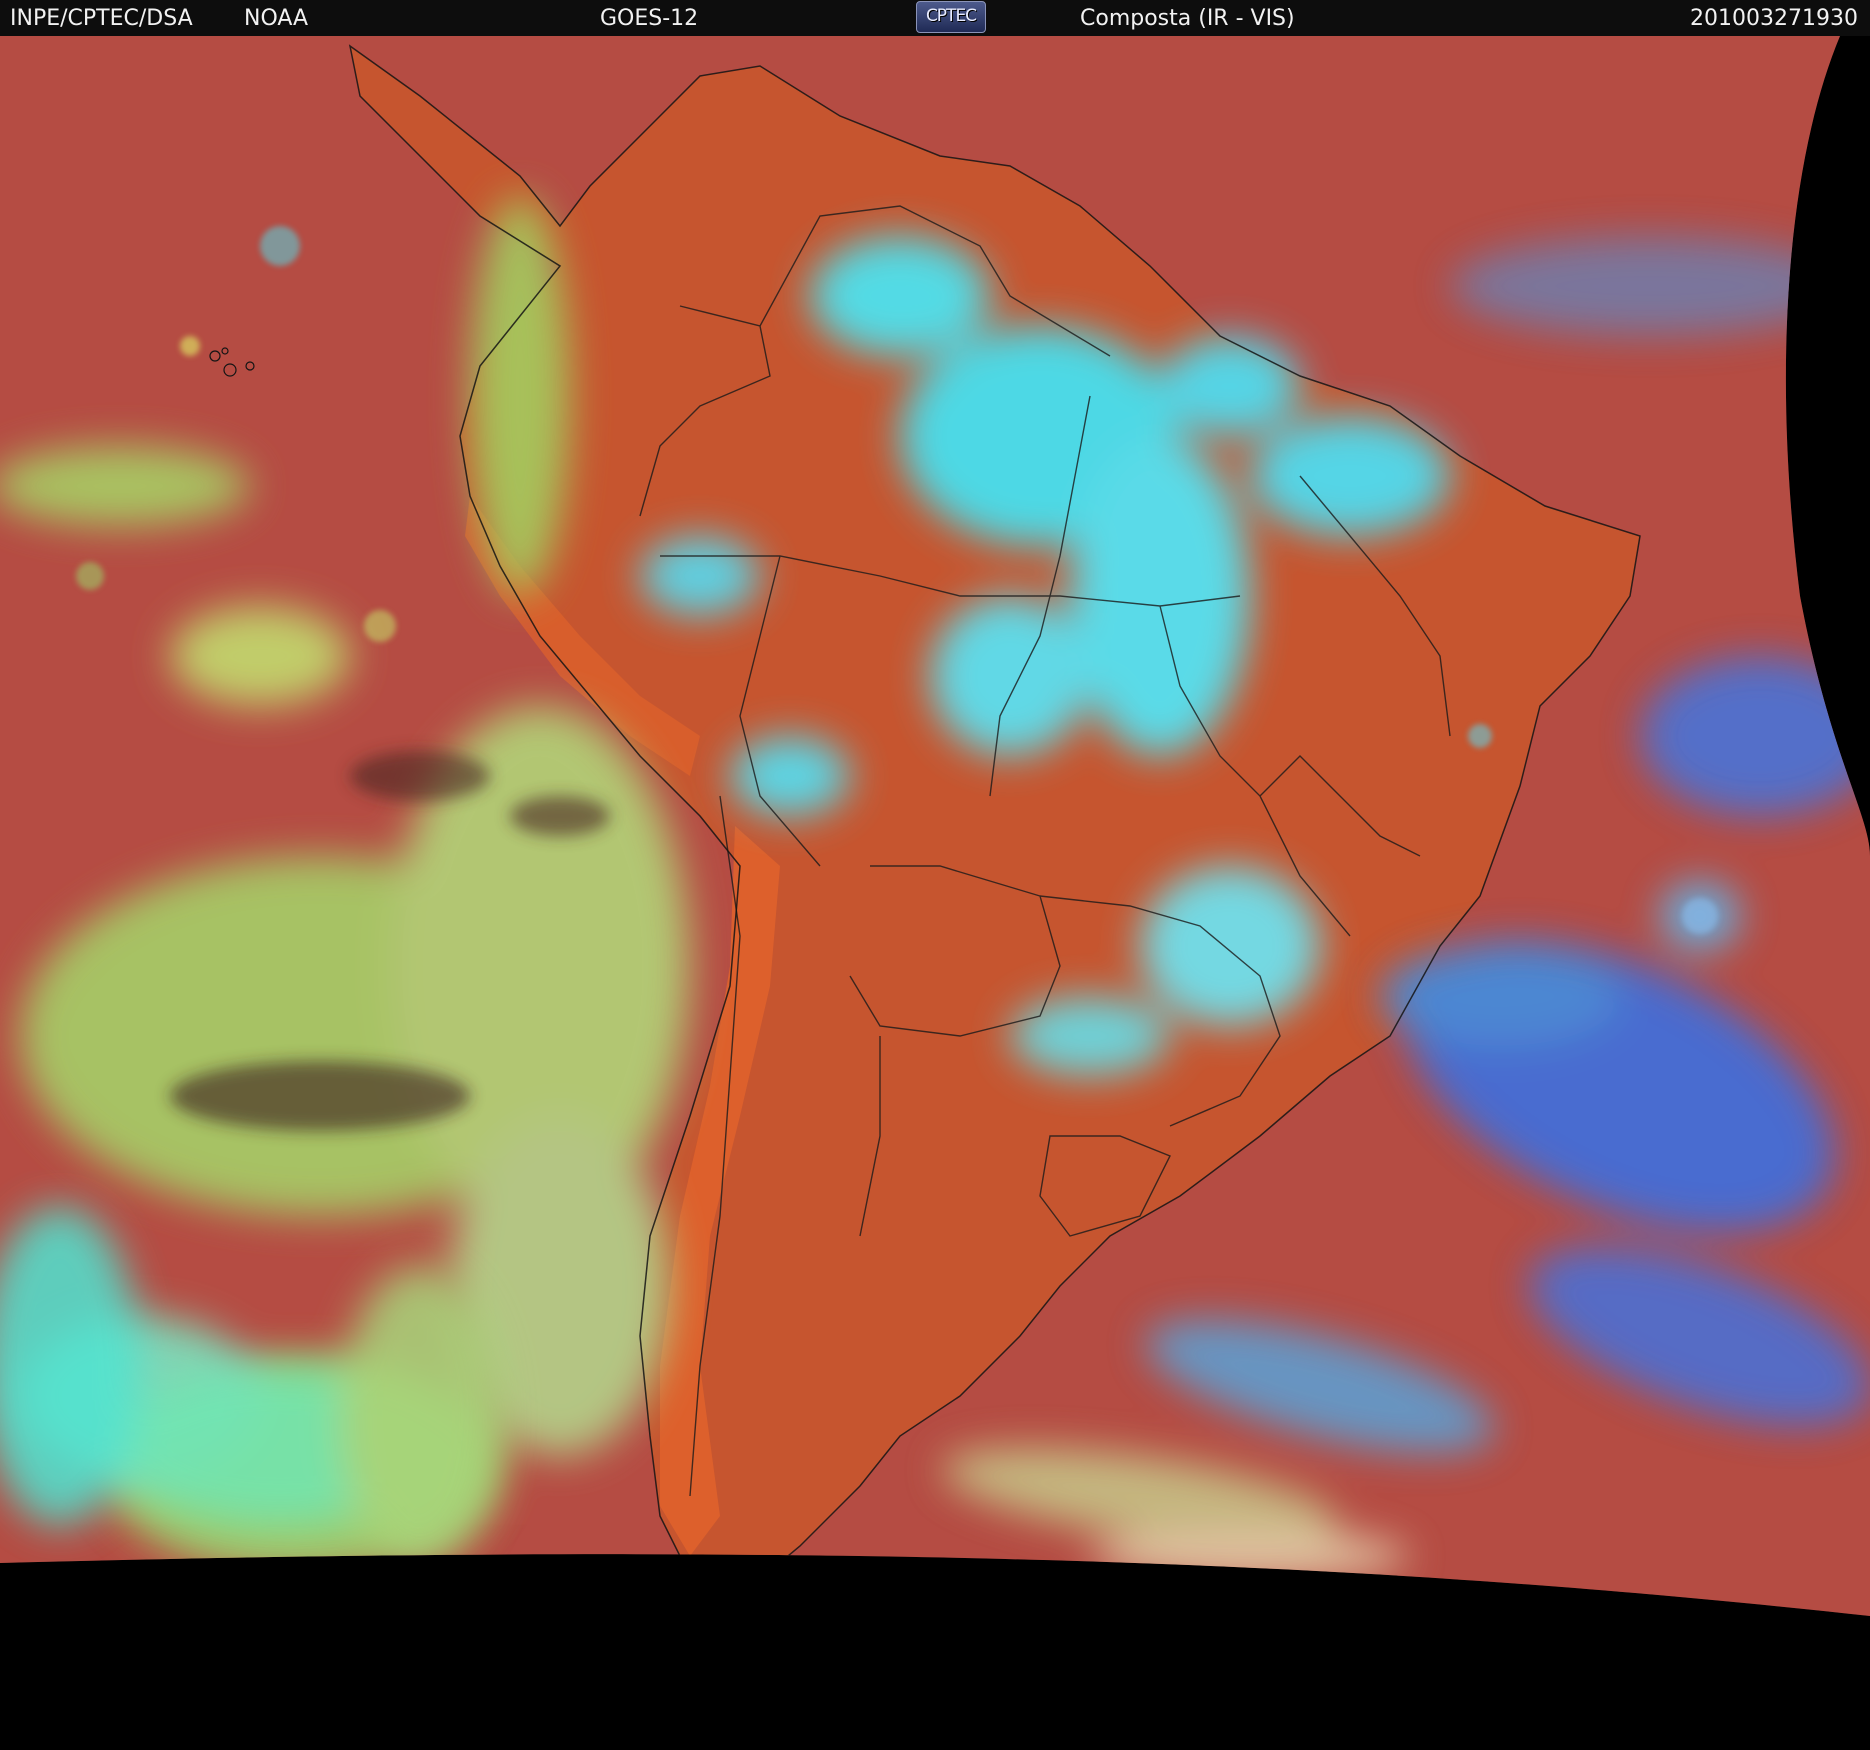 This screenshot has height=1750, width=1870. What do you see at coordinates (649, 18) in the screenshot?
I see `satellite-label: GOES-12` at bounding box center [649, 18].